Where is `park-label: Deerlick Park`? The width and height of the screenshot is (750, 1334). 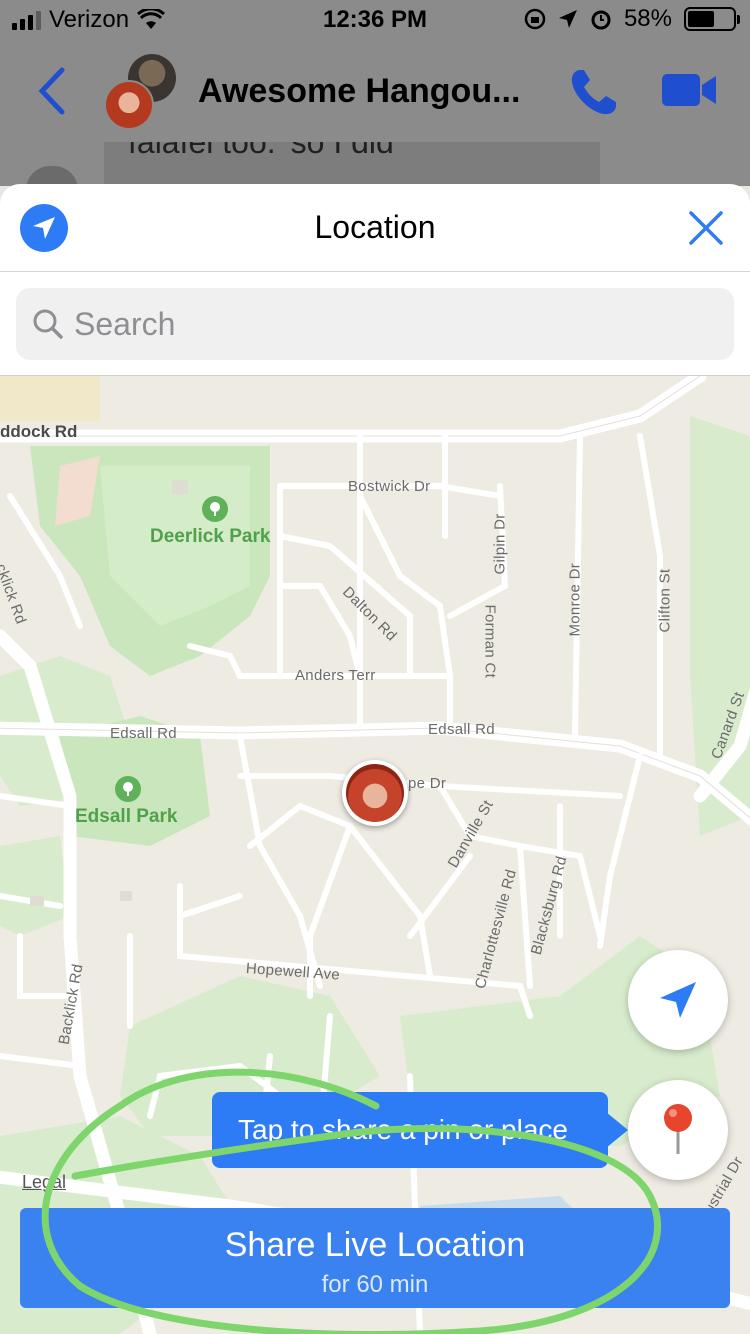
park-label: Deerlick Park is located at coordinates (210, 536).